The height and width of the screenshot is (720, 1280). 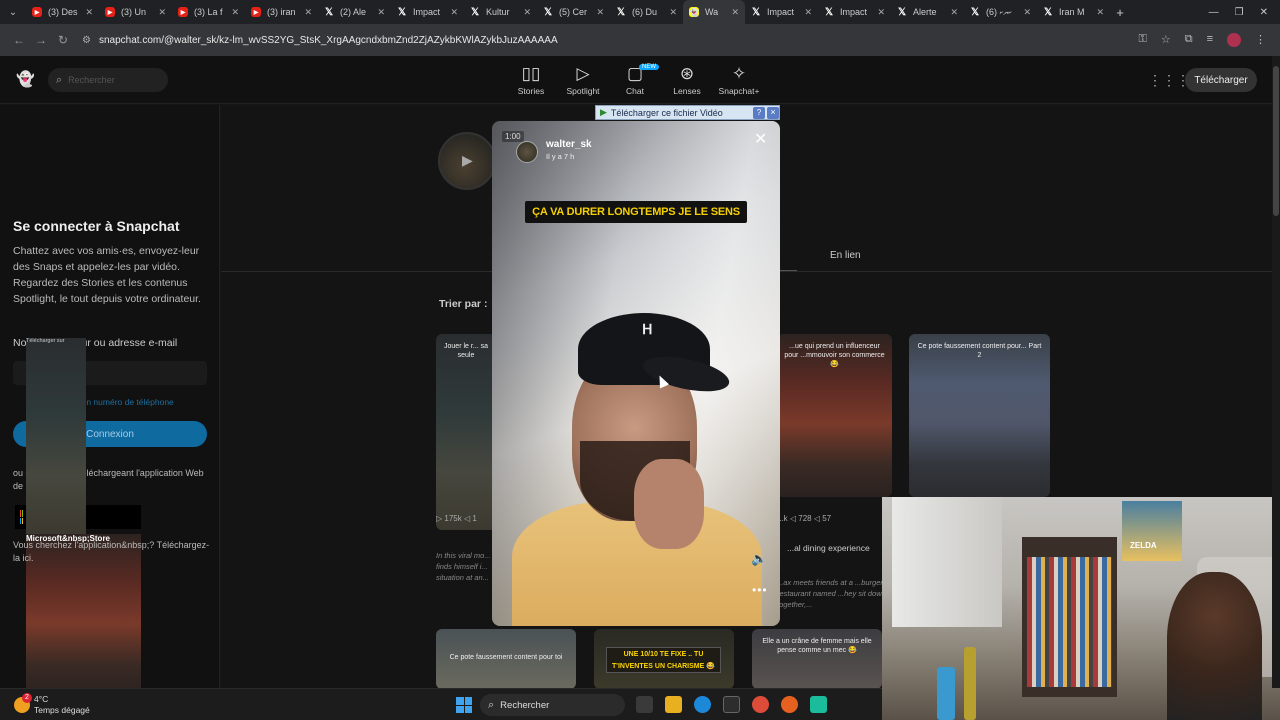 I want to click on profile-avatar: ▶, so click(x=467, y=161).